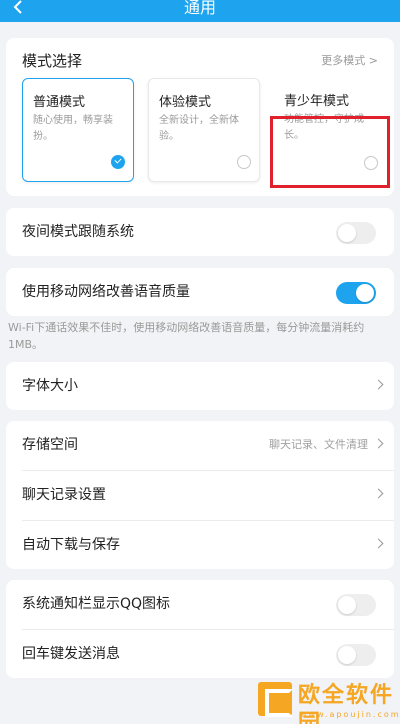  Describe the element at coordinates (71, 654) in the screenshot. I see `enter-send-label: 回车键发送消息` at that location.